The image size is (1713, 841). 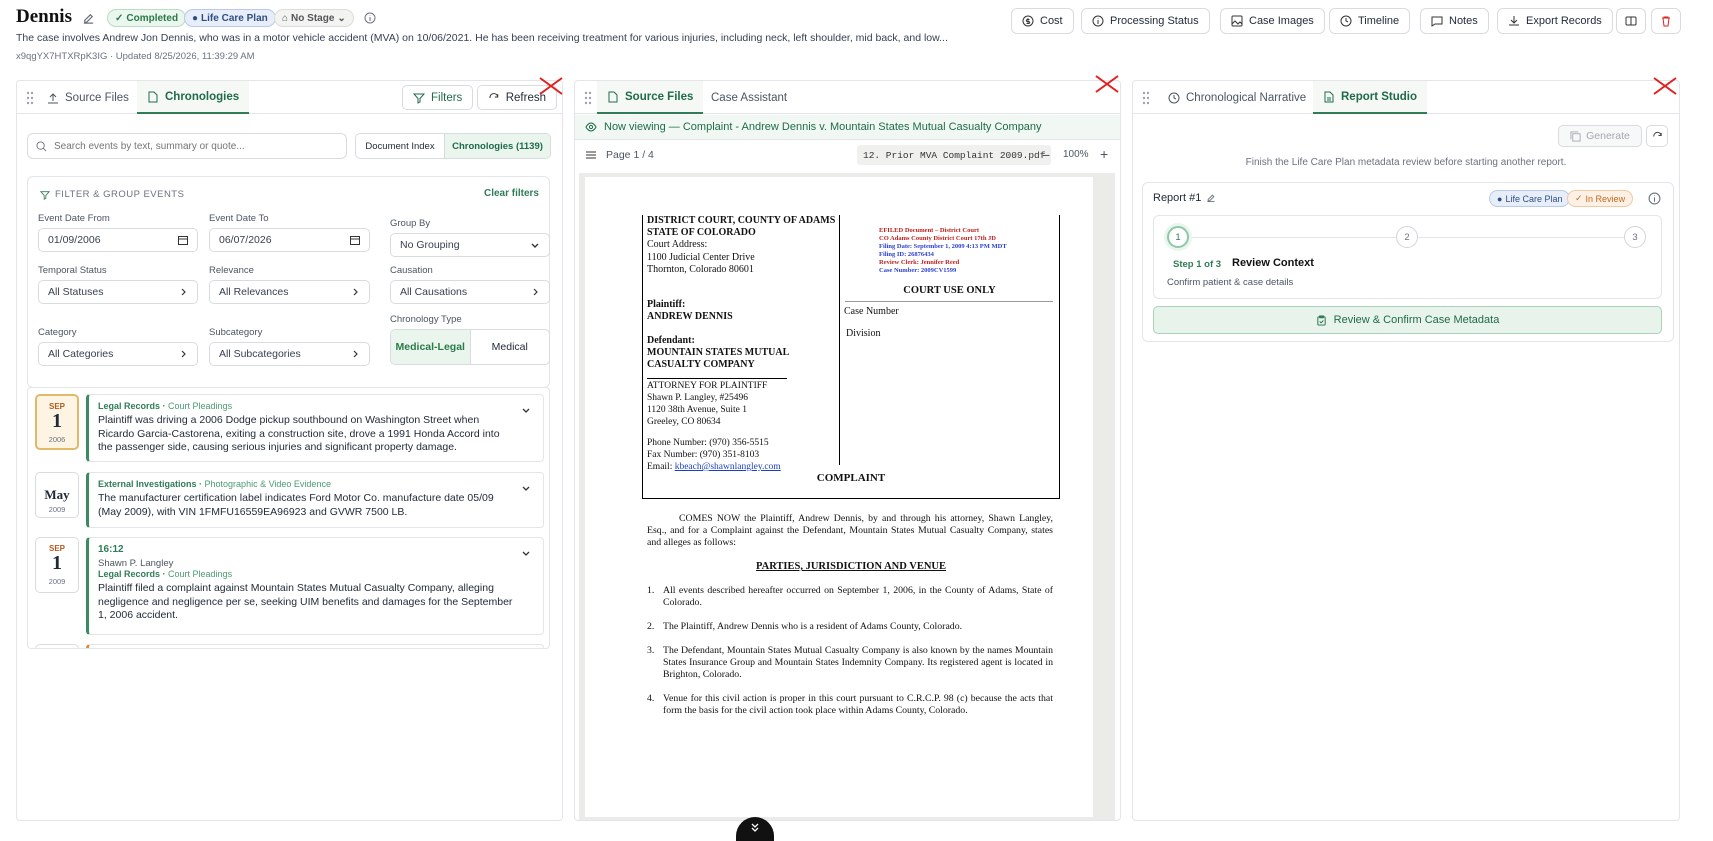 What do you see at coordinates (289, 292) in the screenshot?
I see `relevance-select: All Relevances` at bounding box center [289, 292].